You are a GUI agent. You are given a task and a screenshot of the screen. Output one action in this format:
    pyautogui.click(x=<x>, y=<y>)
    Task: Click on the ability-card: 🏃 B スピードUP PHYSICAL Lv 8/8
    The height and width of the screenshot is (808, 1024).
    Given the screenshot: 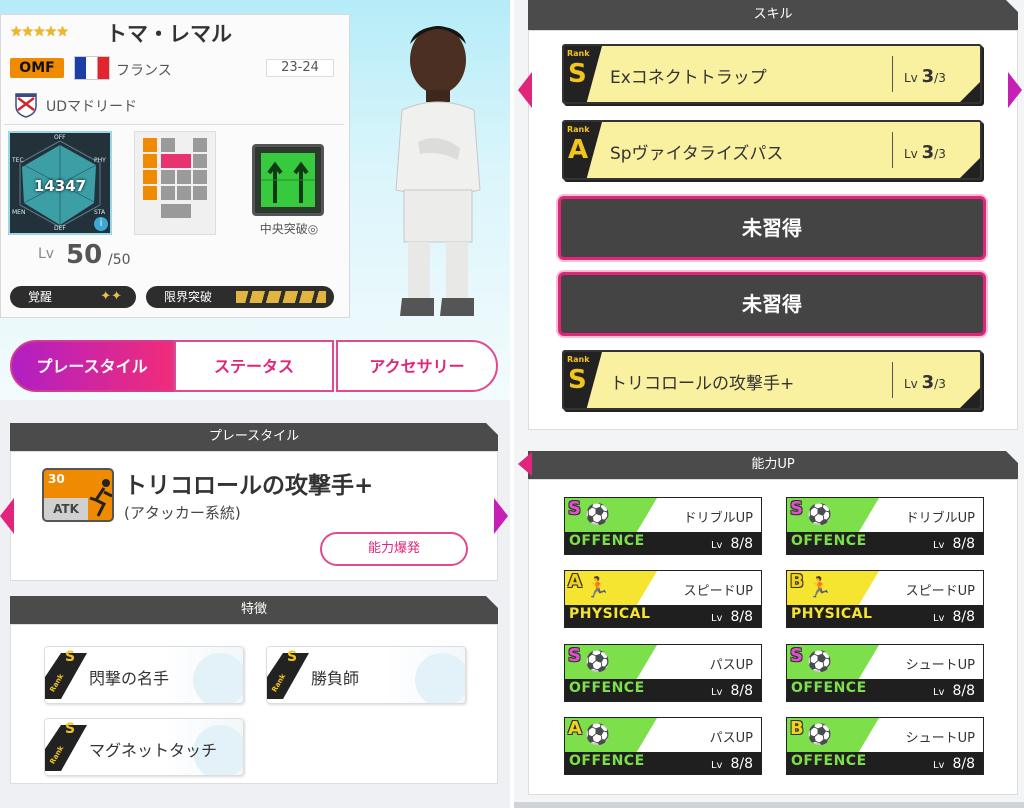 What is the action you would take?
    pyautogui.click(x=885, y=599)
    